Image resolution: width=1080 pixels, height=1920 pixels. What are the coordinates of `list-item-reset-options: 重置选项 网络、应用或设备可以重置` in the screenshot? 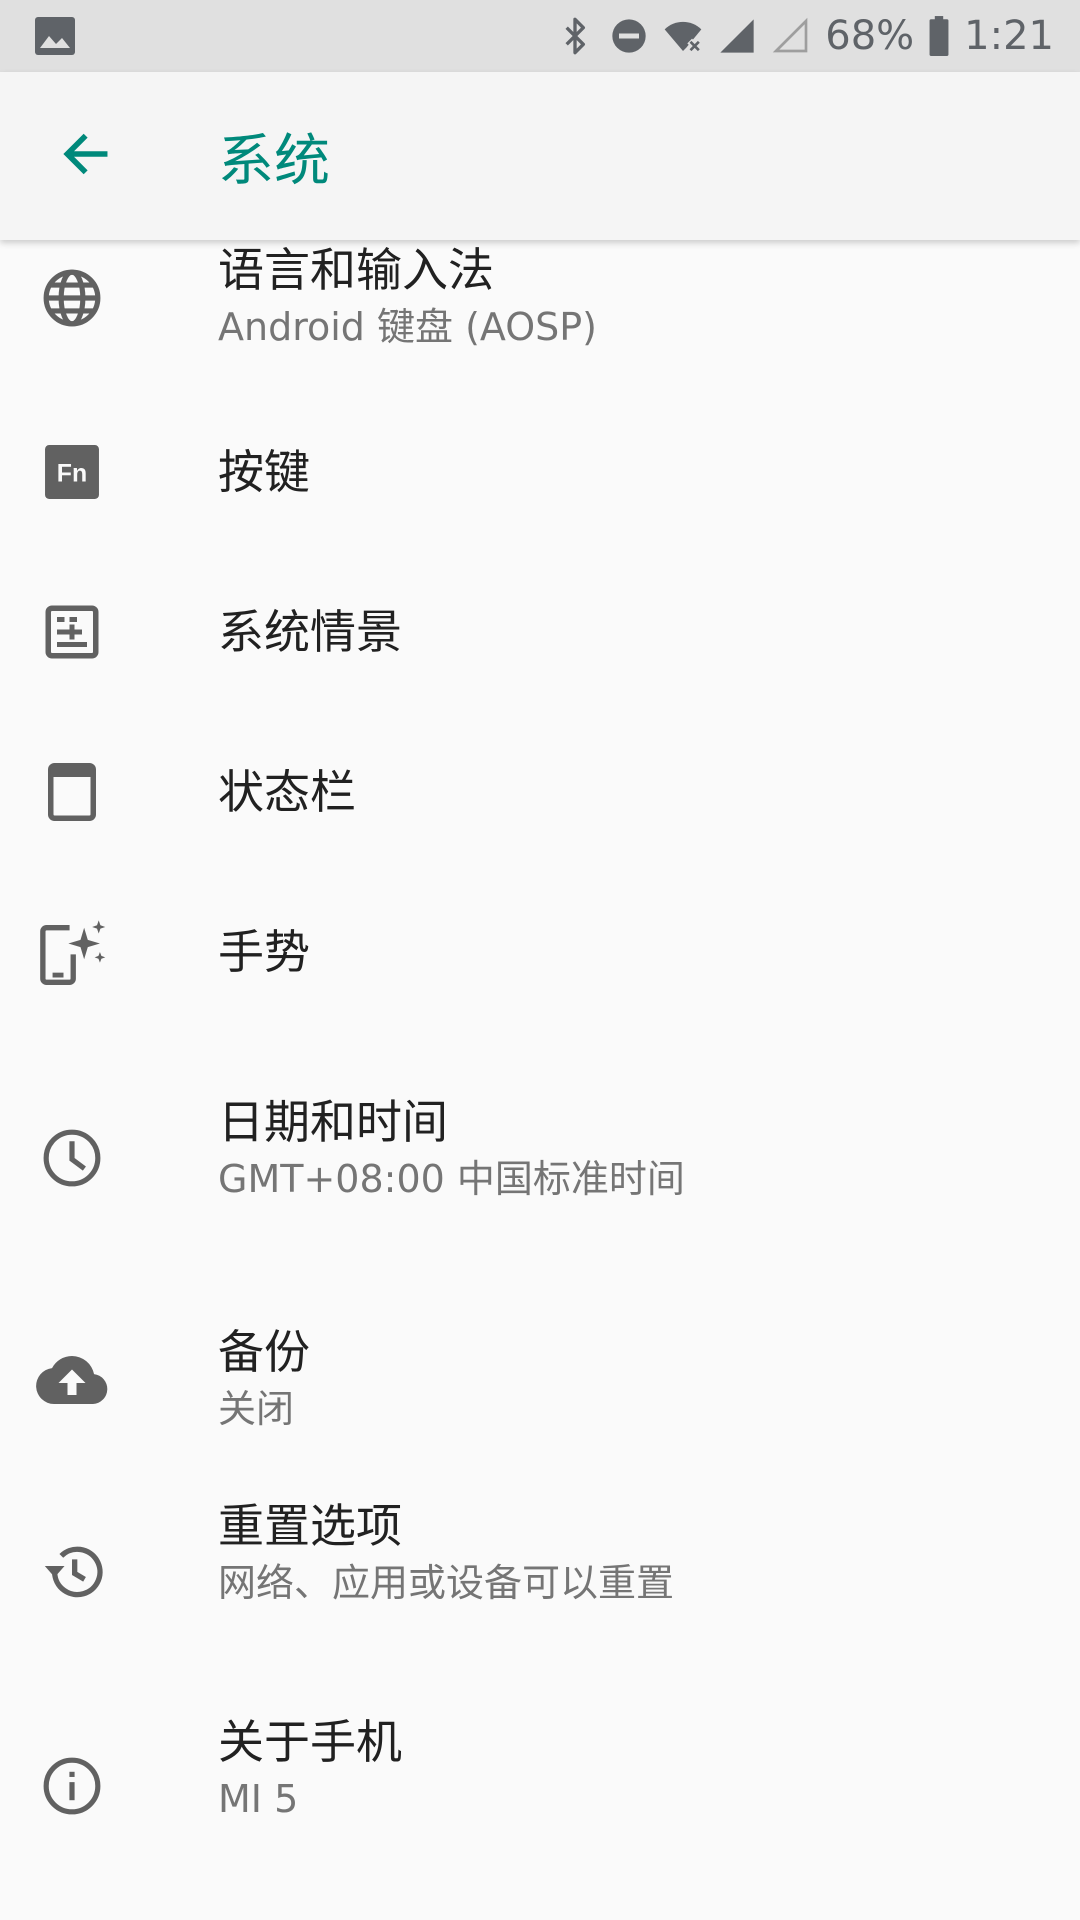 It's located at (540, 1571).